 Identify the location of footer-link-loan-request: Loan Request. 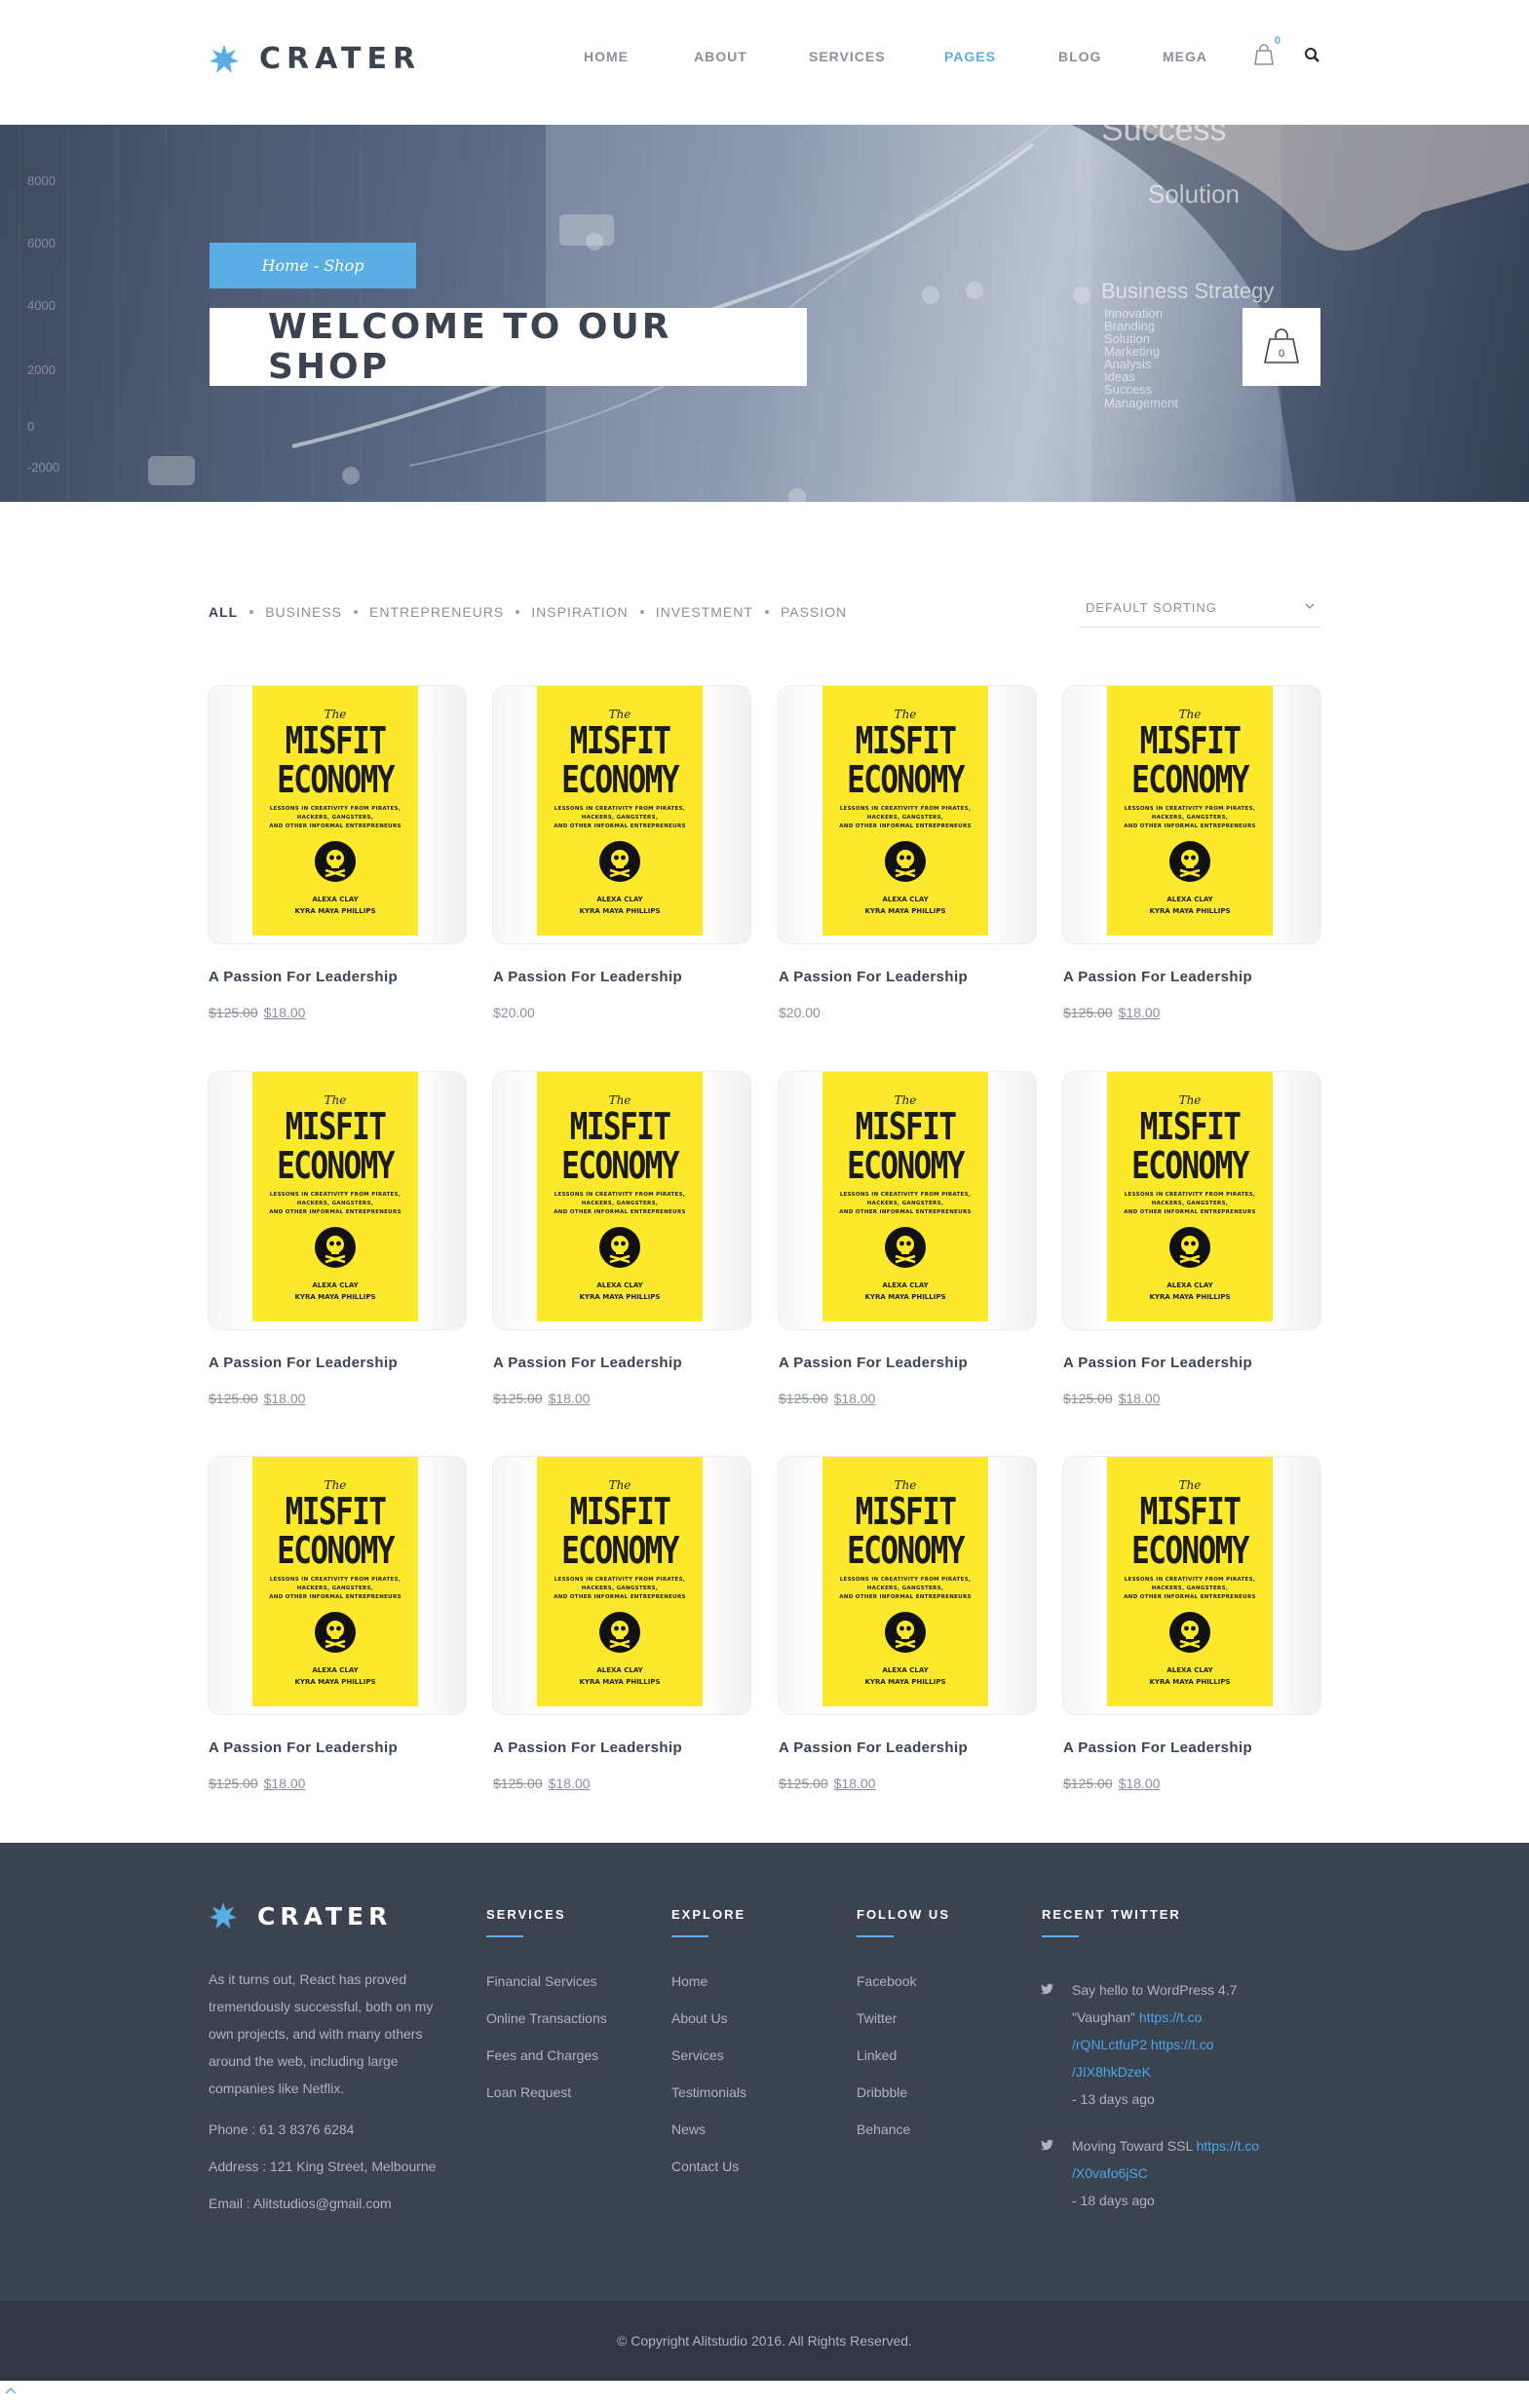
(546, 2092).